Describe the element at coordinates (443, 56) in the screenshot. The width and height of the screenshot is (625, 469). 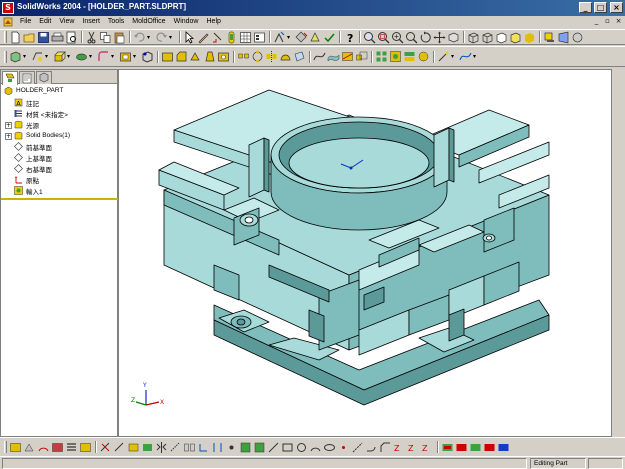
I see `sketch-tools-icon` at that location.